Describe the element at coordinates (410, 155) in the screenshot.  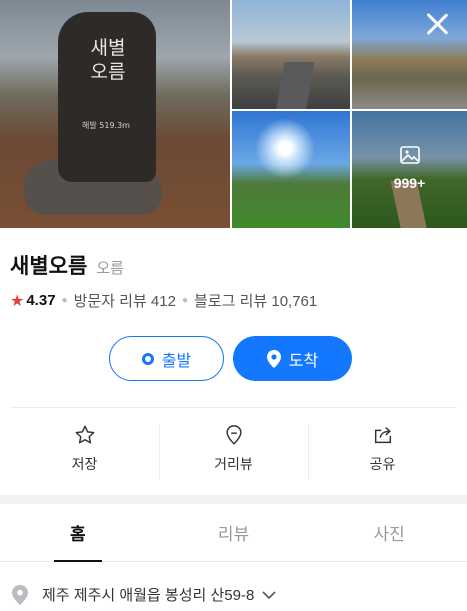
I see `image-icon` at that location.